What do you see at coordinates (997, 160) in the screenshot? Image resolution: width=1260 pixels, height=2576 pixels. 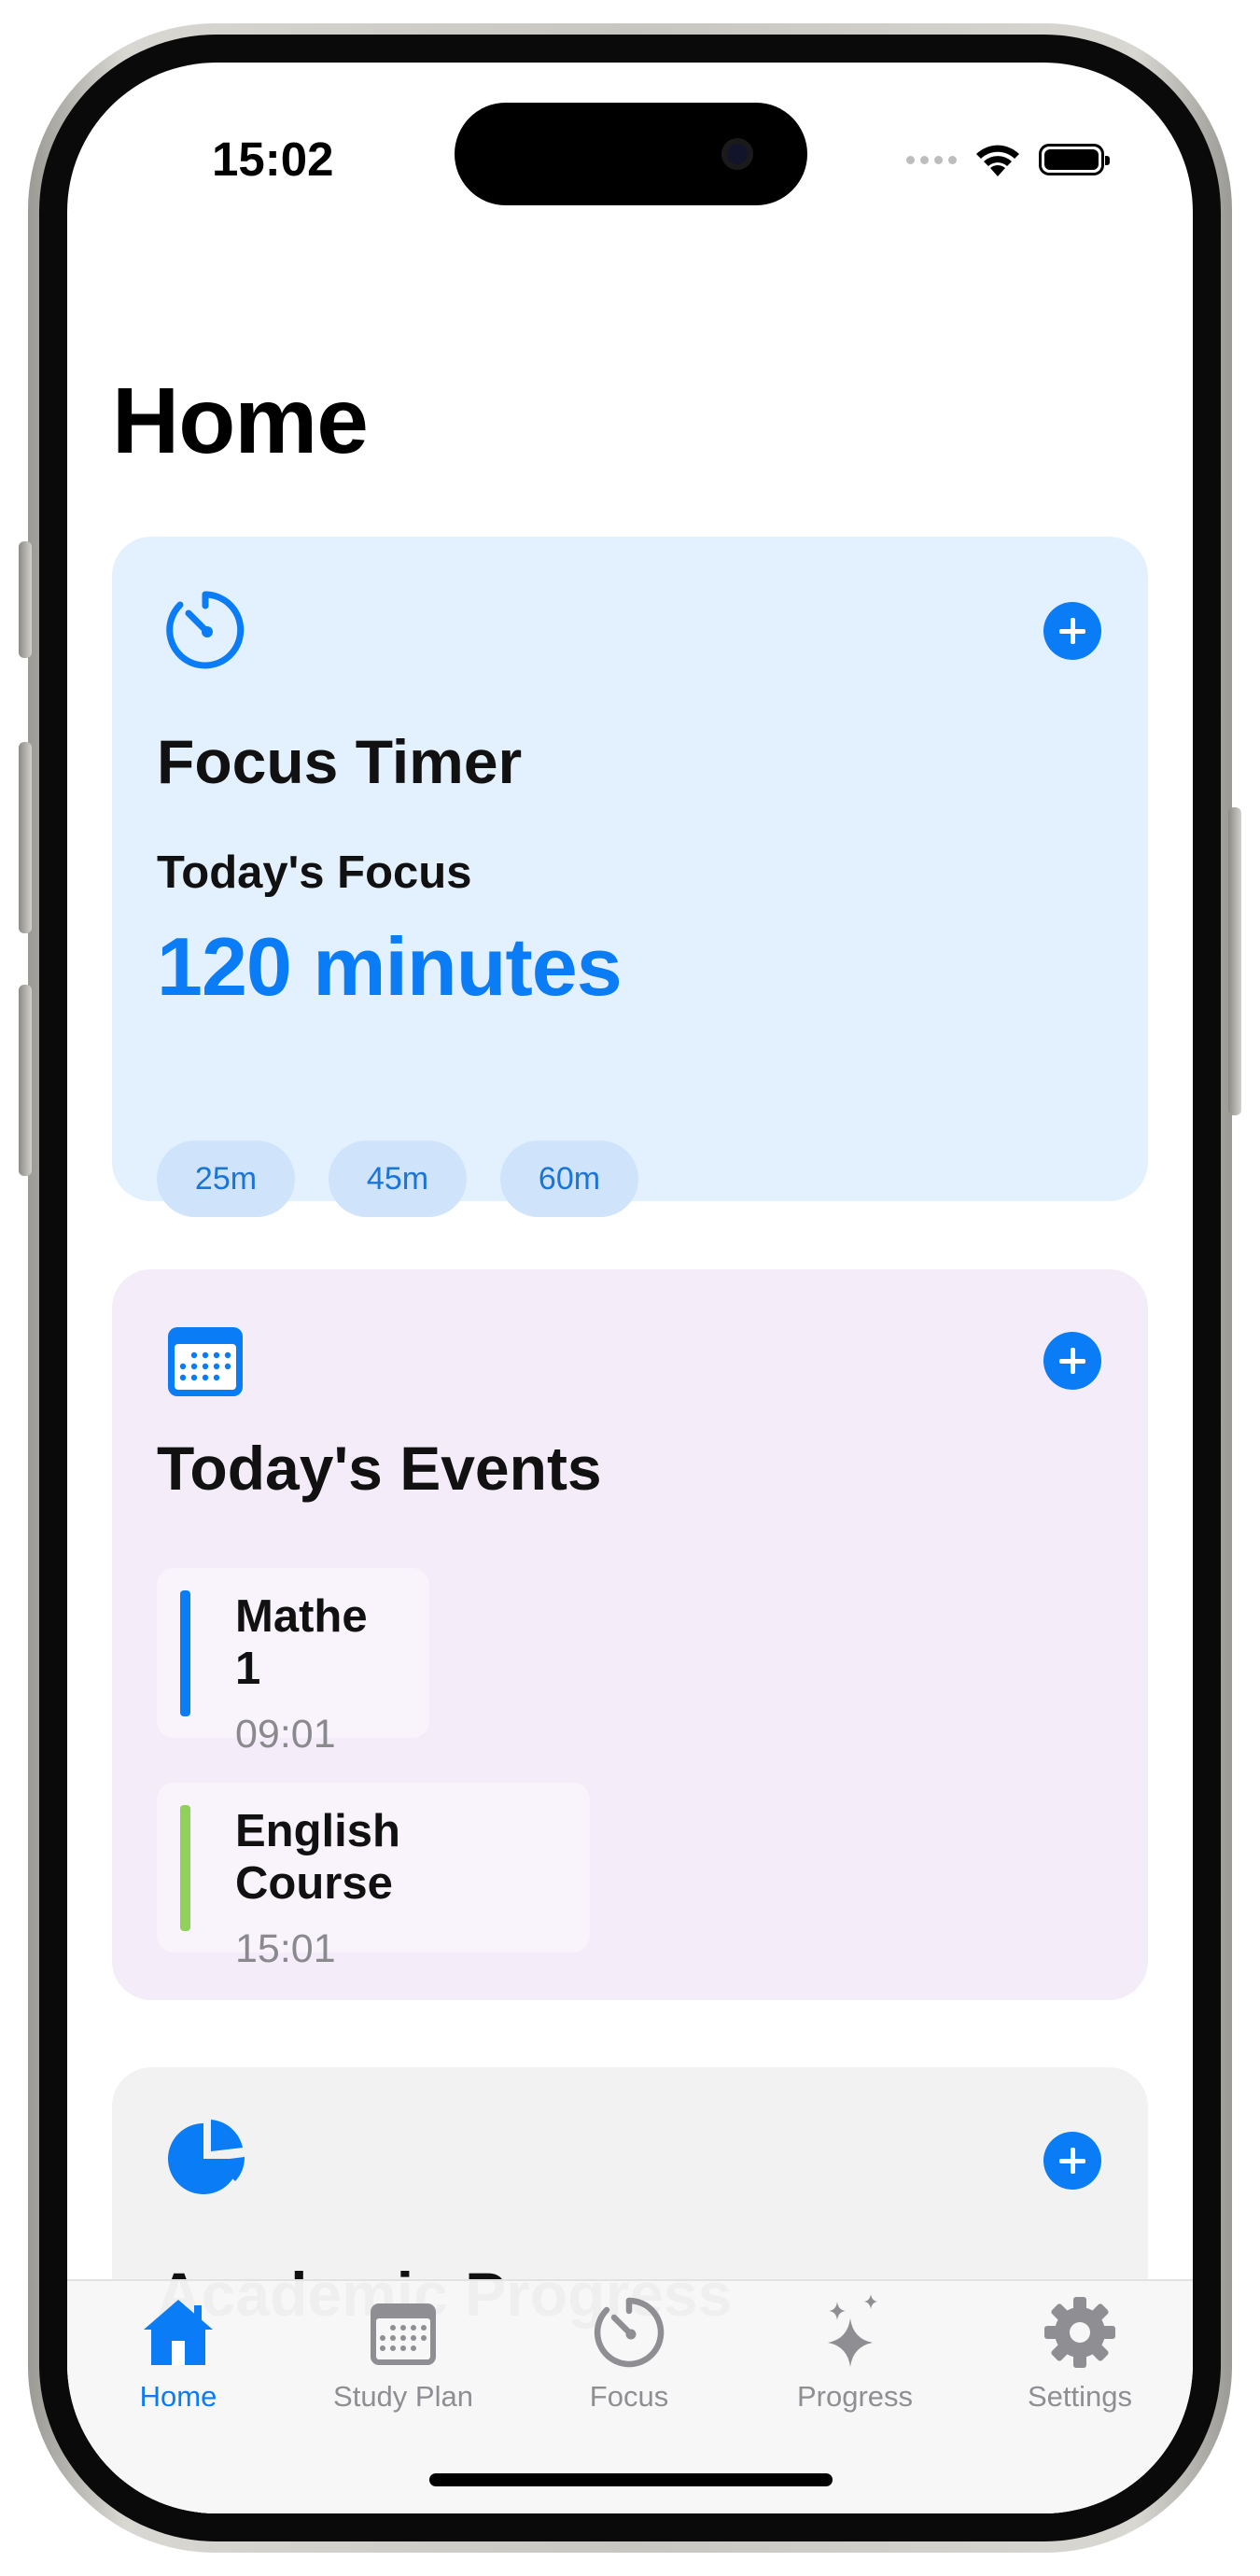 I see `wifi-icon` at bounding box center [997, 160].